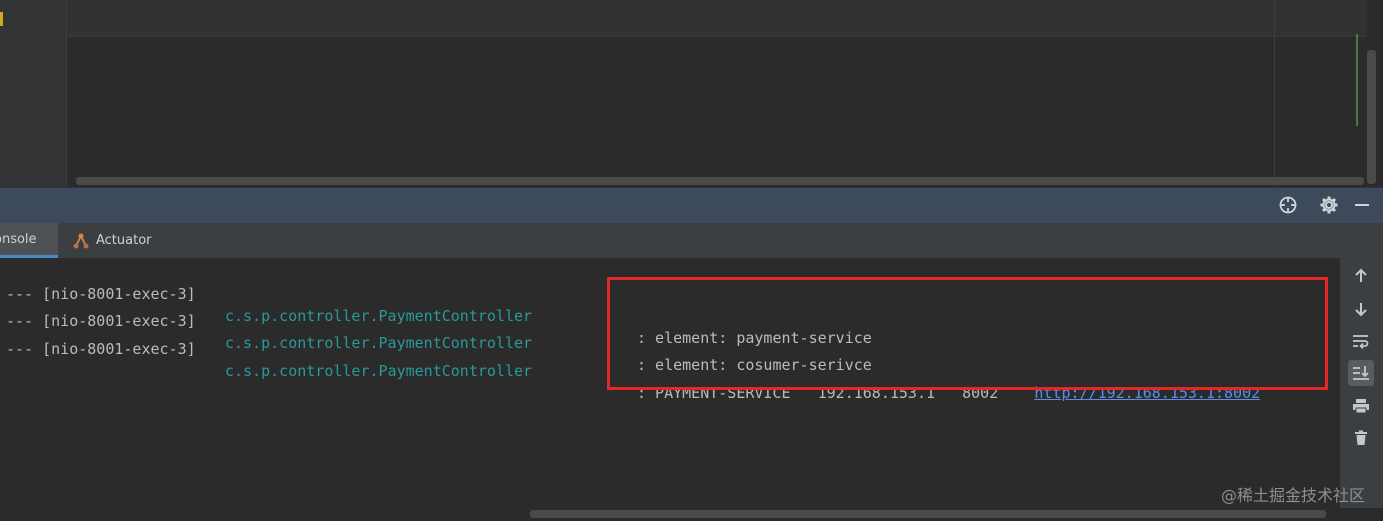  What do you see at coordinates (691, 241) in the screenshot?
I see `tool-window-tabs: onsole Actuator` at bounding box center [691, 241].